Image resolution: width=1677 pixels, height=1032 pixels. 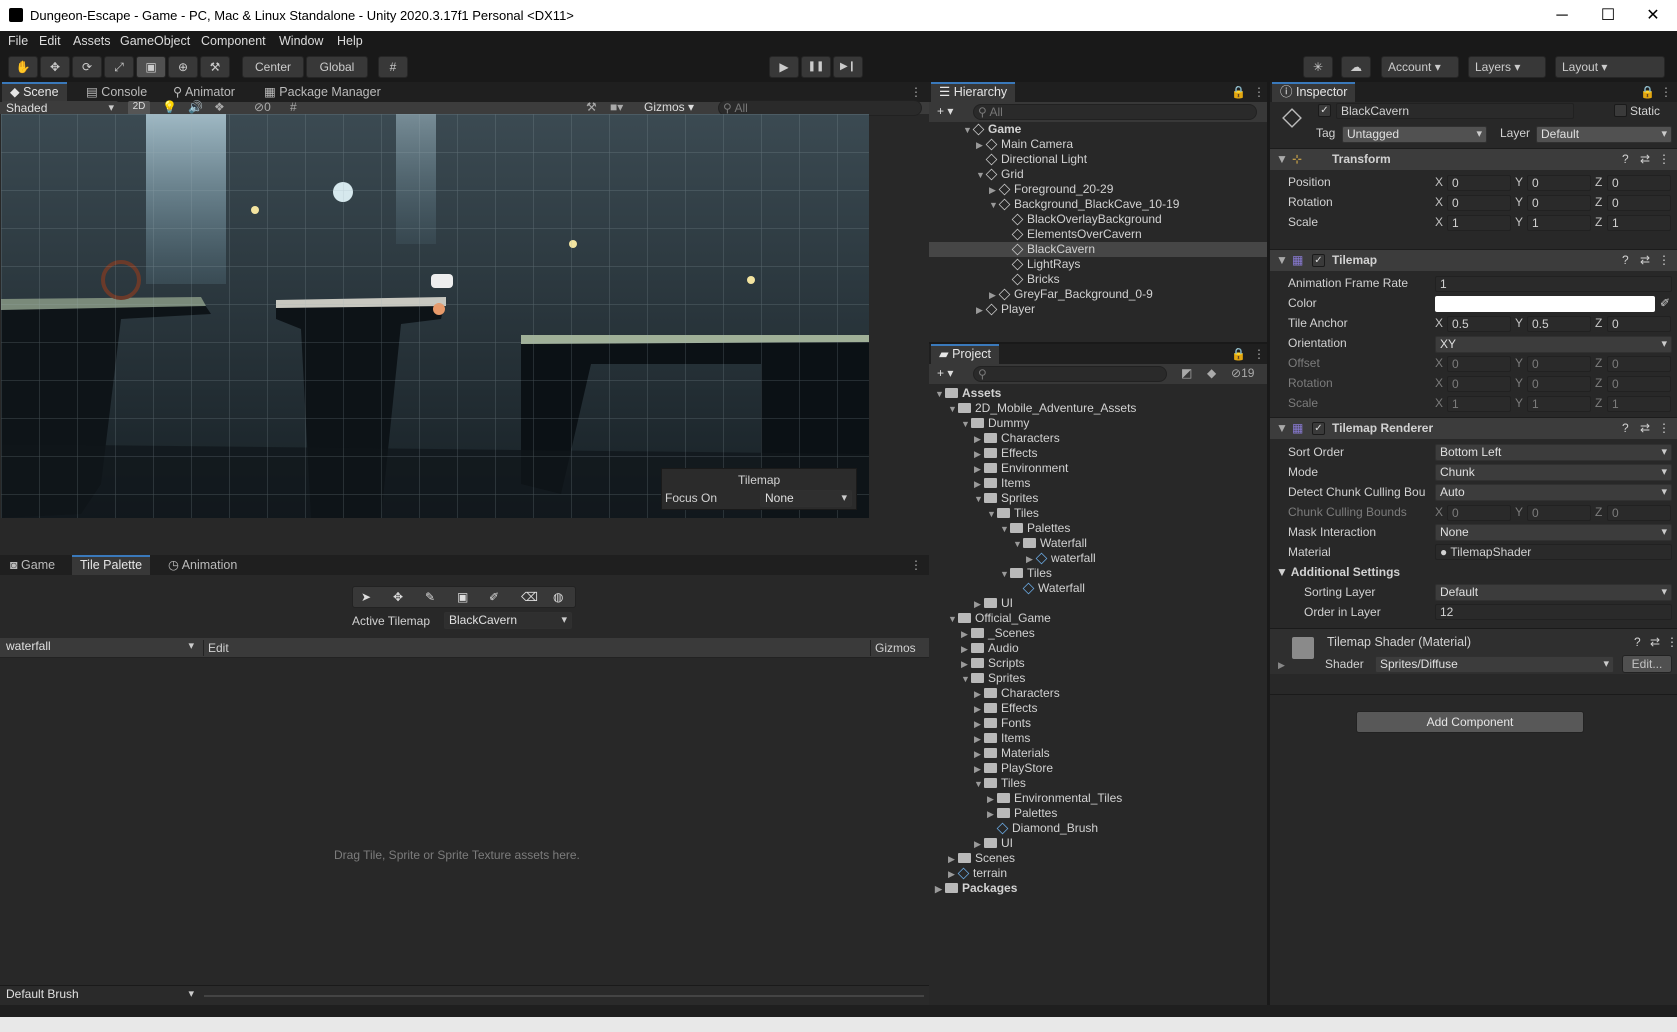 What do you see at coordinates (1470, 722) in the screenshot?
I see `add-component-button: Add Component` at bounding box center [1470, 722].